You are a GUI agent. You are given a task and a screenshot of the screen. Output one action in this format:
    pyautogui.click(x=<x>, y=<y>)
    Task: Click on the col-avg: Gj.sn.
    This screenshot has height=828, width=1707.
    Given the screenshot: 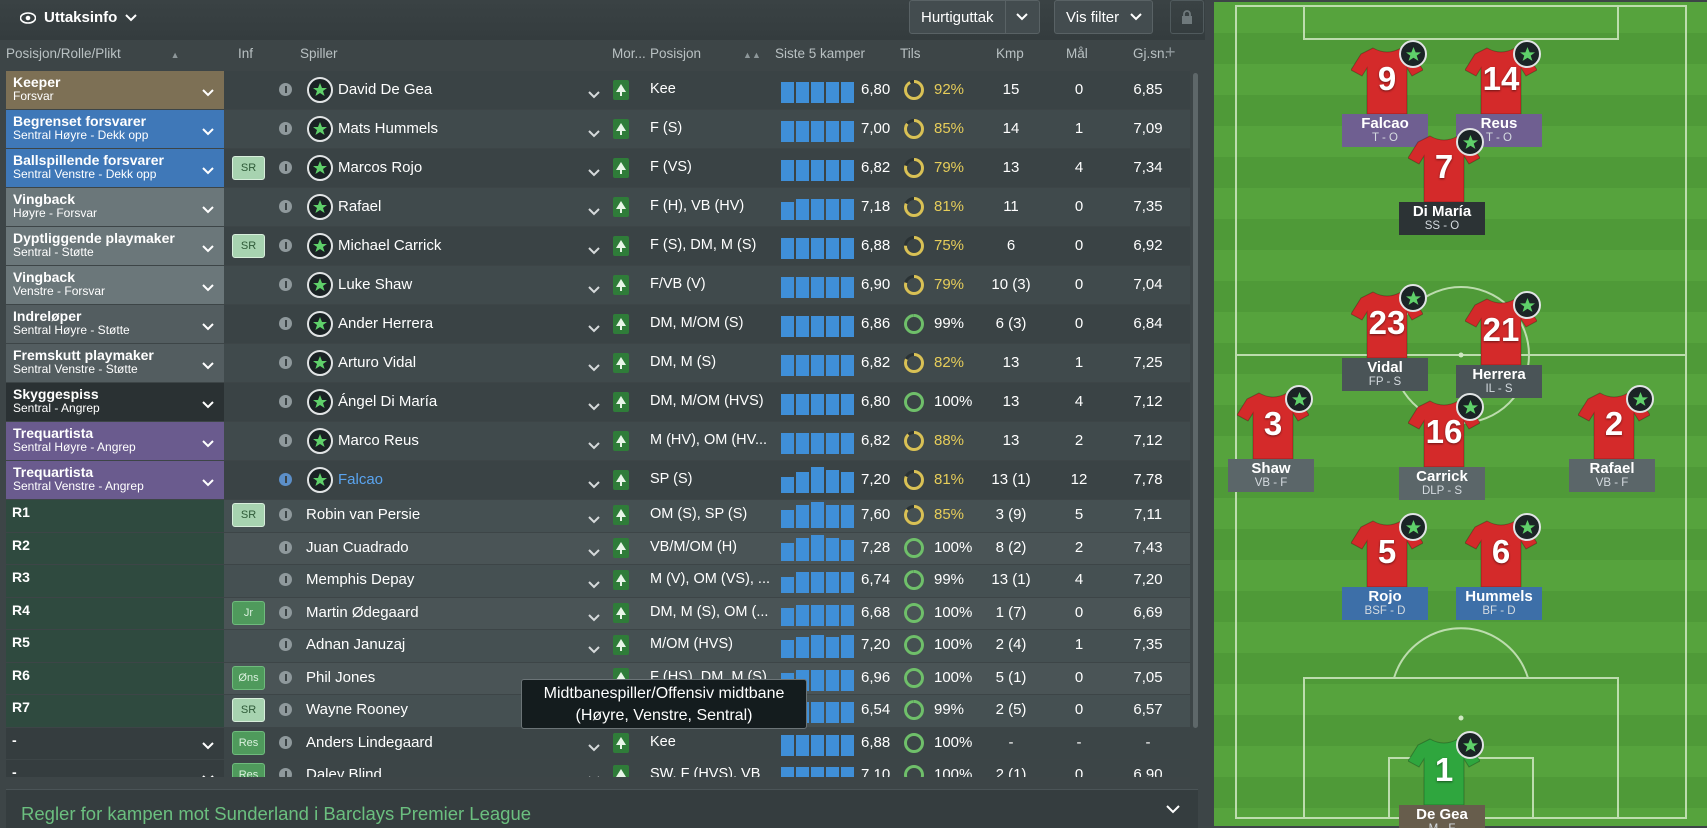 What is the action you would take?
    pyautogui.click(x=1150, y=53)
    